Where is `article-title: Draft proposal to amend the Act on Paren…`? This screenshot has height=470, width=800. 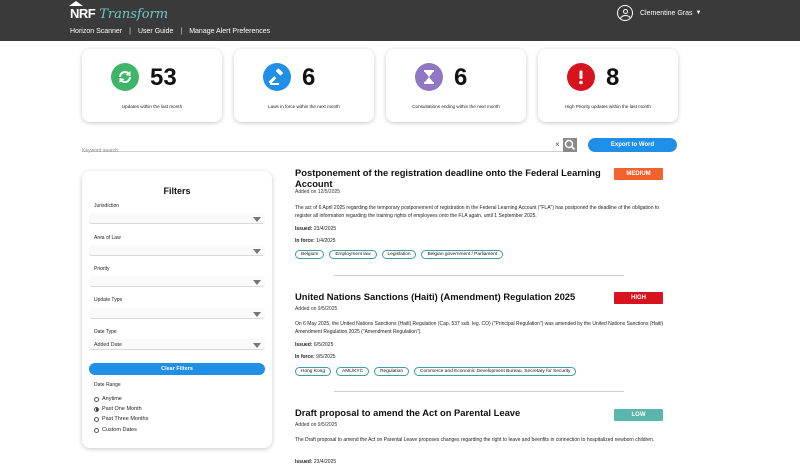 article-title: Draft proposal to amend the Act on Paren… is located at coordinates (450, 412).